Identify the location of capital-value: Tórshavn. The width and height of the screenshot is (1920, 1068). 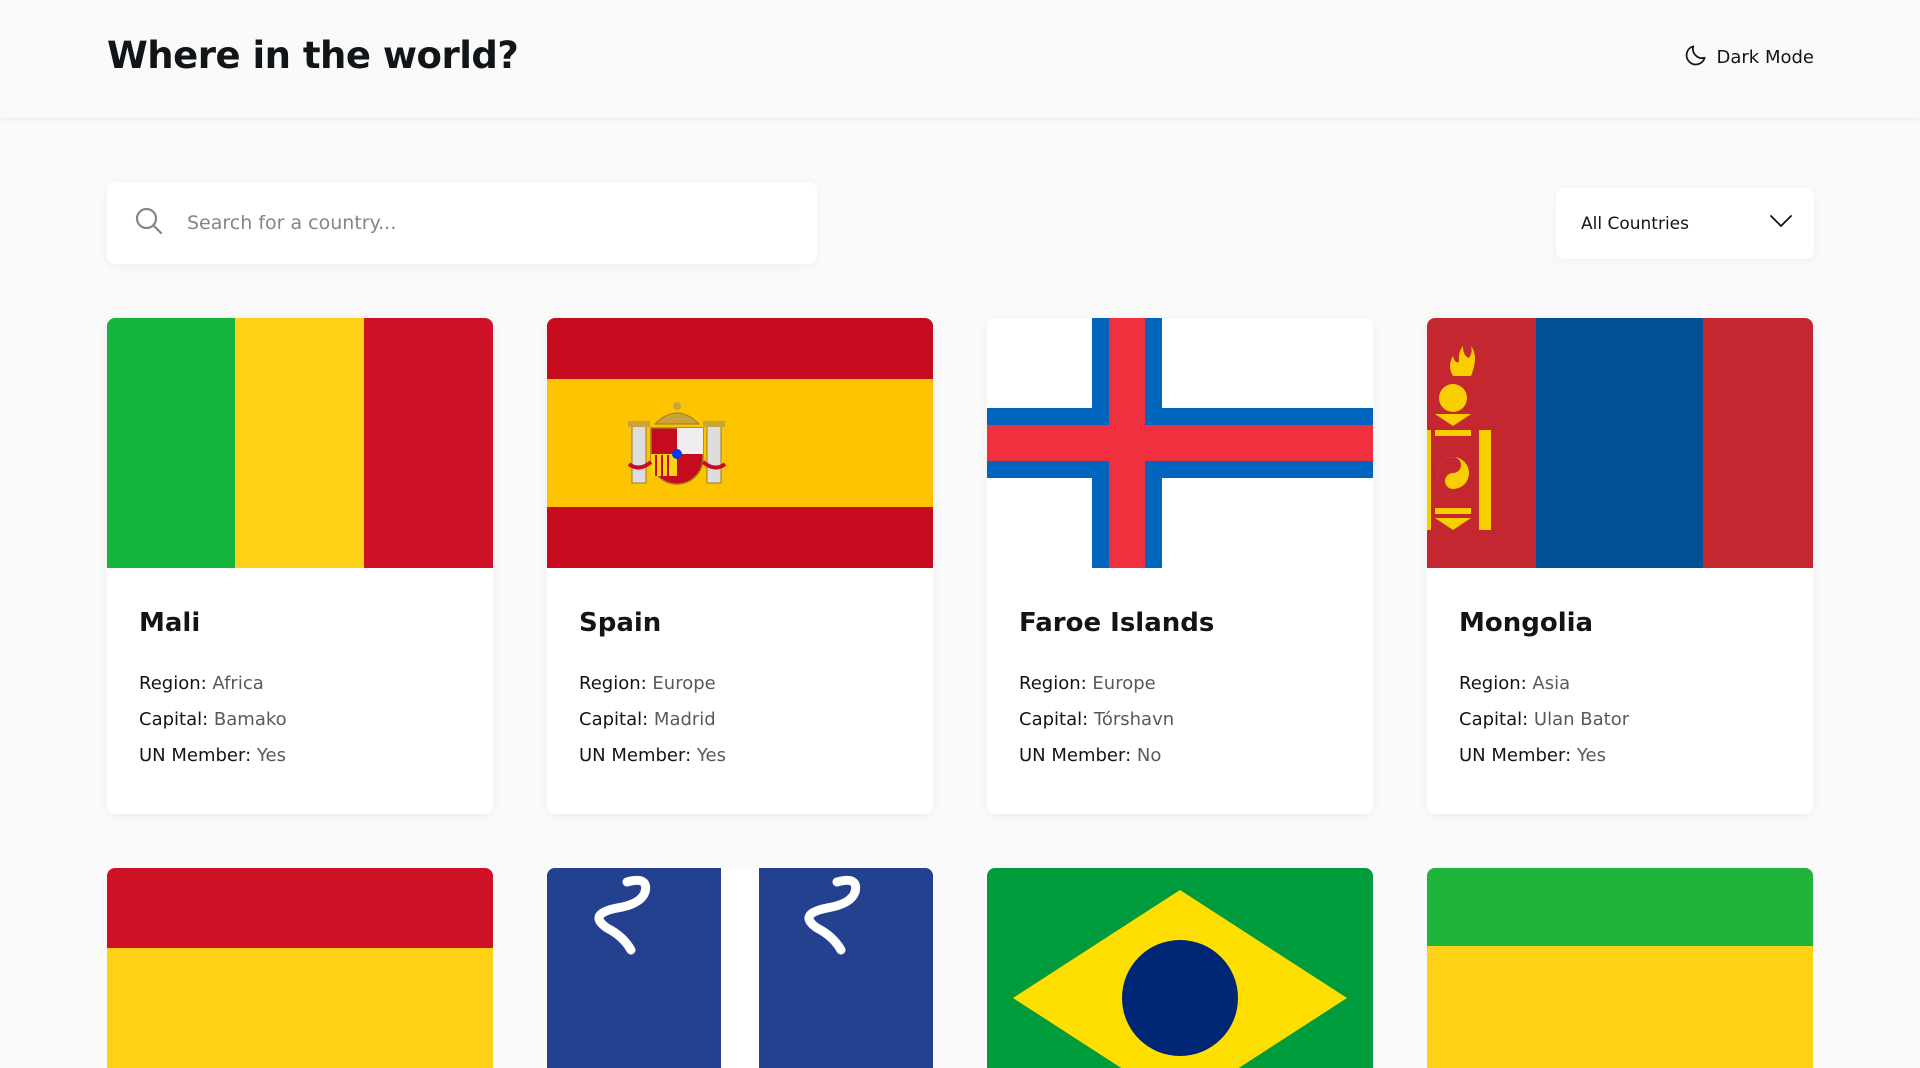
(1134, 719).